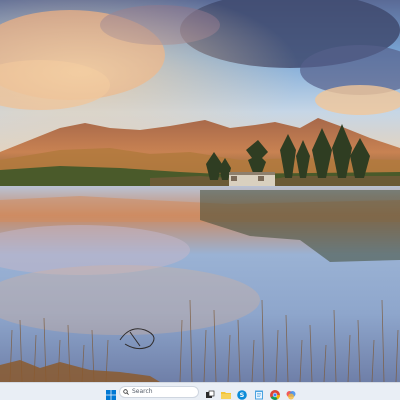 The image size is (400, 405). I want to click on photos-icon, so click(291, 393).